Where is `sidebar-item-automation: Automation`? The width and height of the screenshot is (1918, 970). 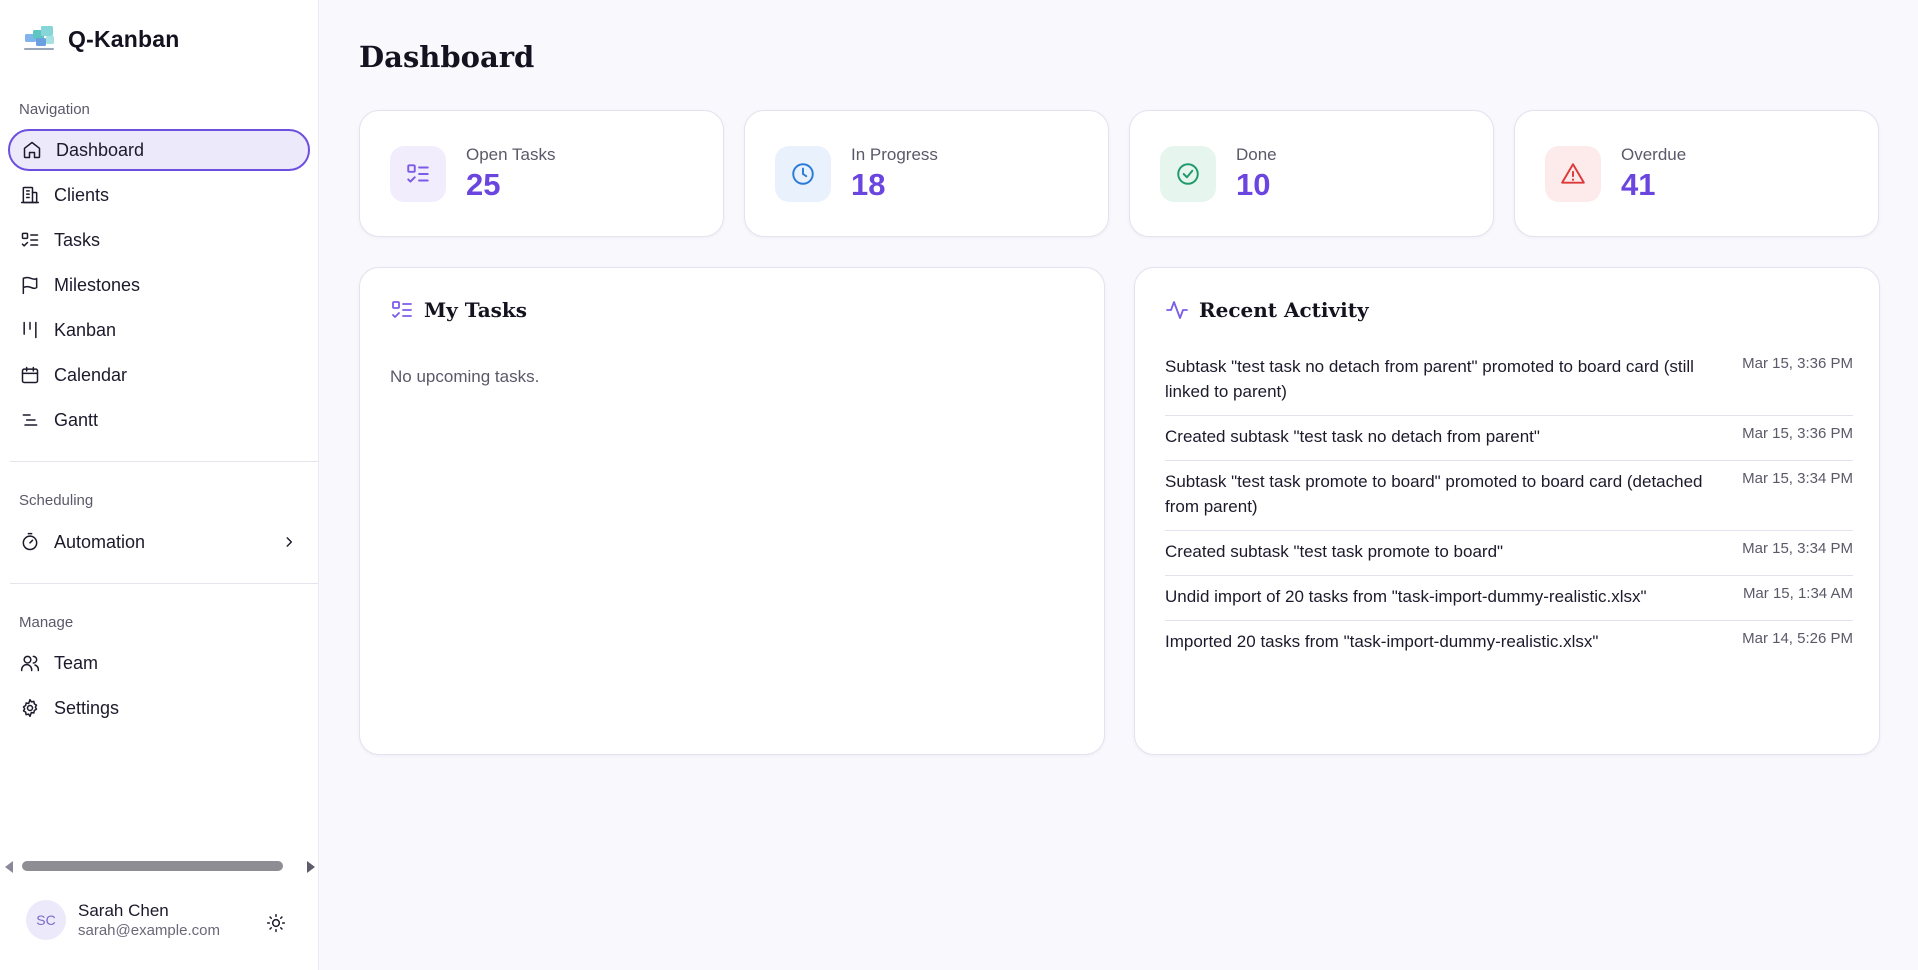 sidebar-item-automation: Automation is located at coordinates (159, 542).